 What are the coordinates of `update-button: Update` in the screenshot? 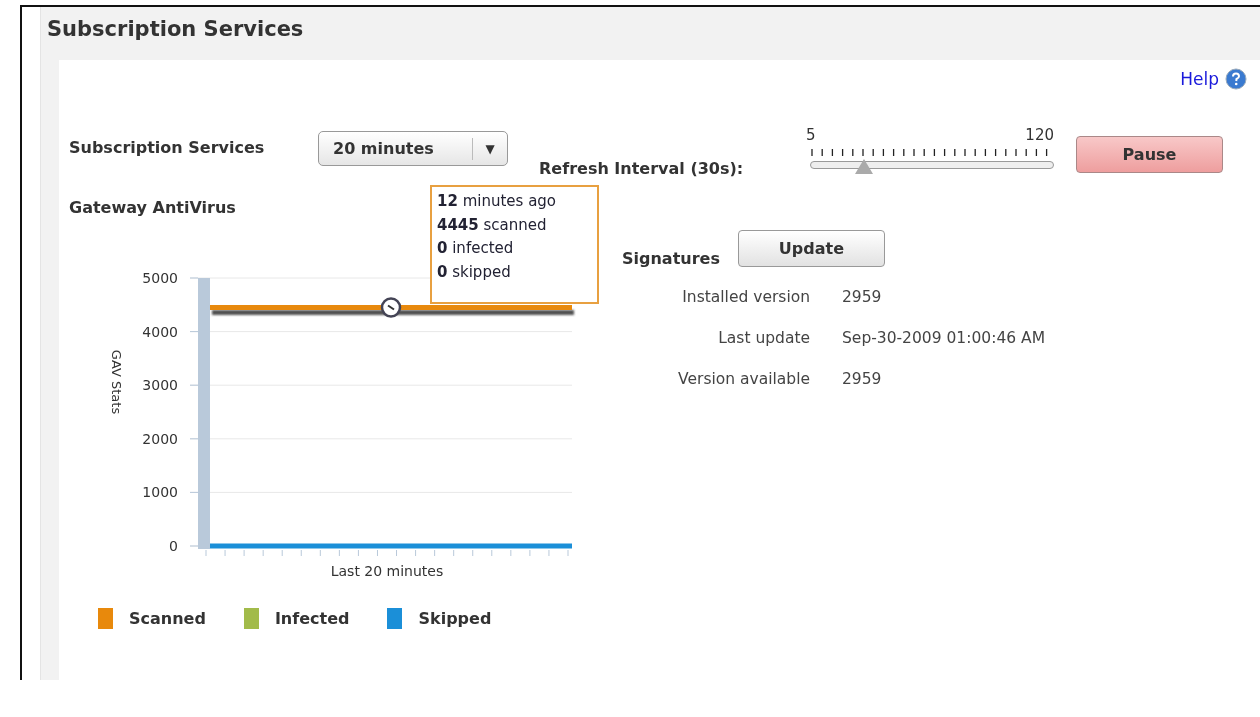 It's located at (811, 248).